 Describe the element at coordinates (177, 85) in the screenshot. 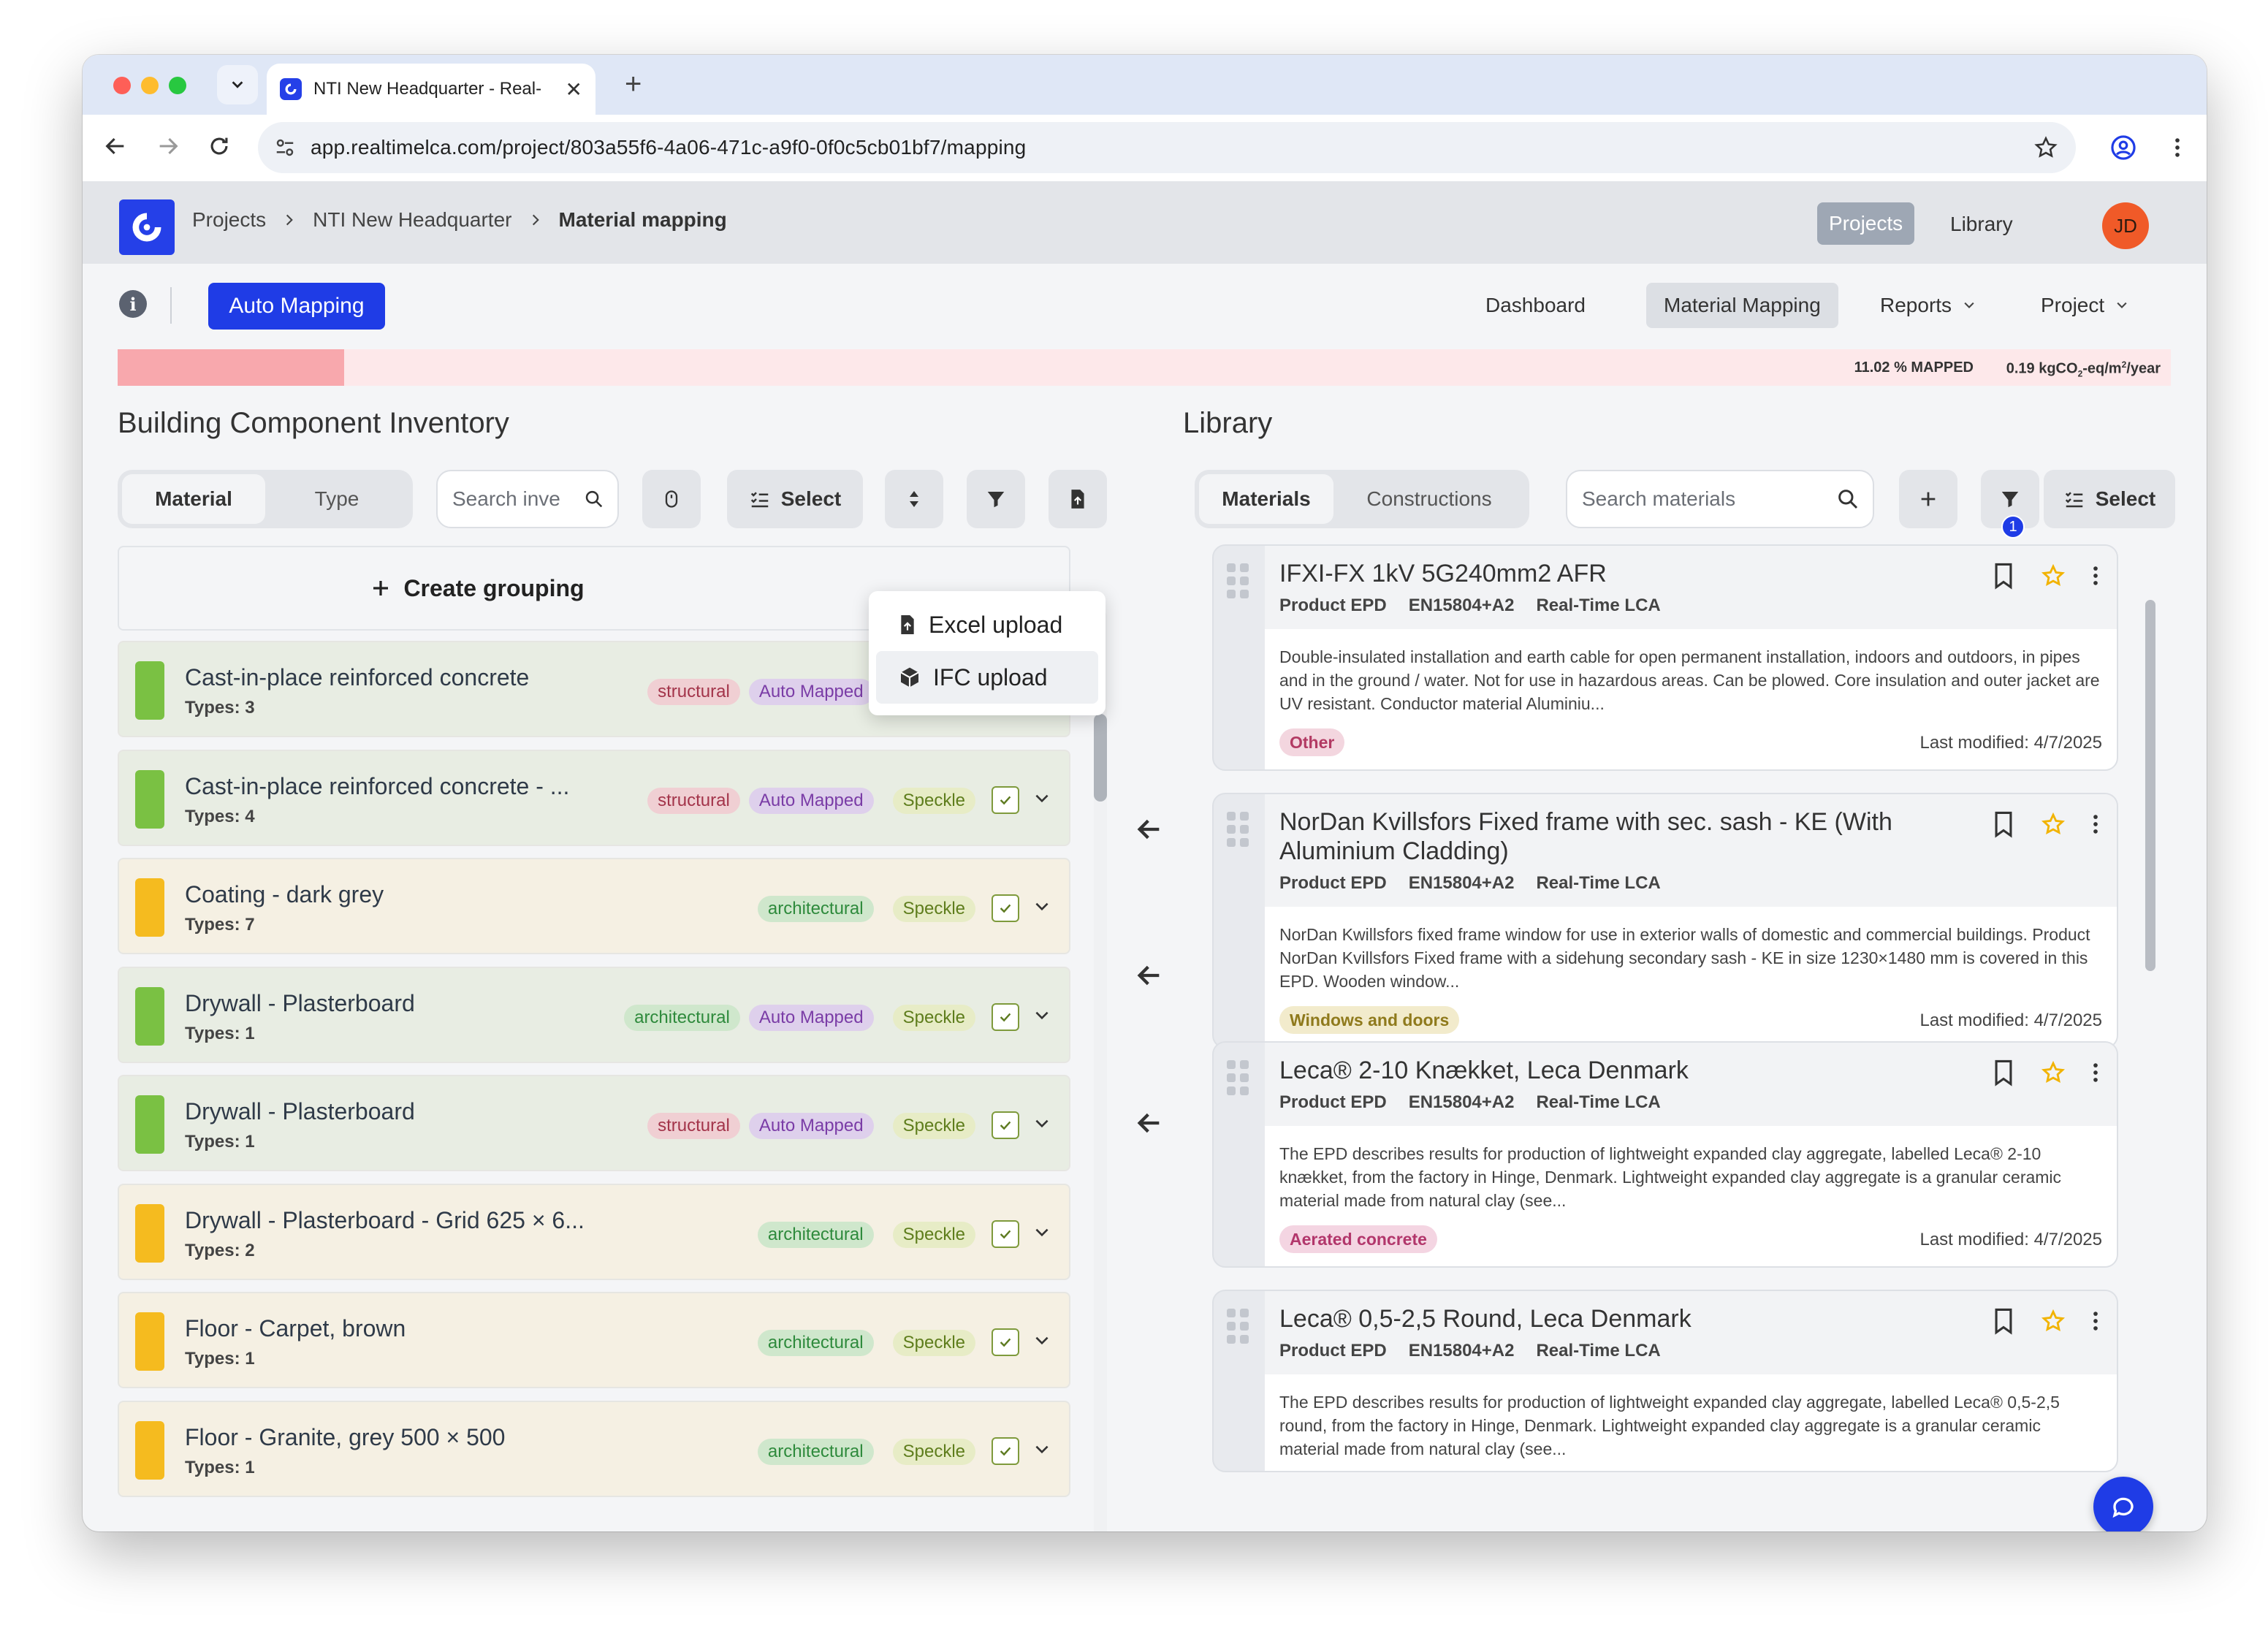

I see `maximize-window-button` at that location.